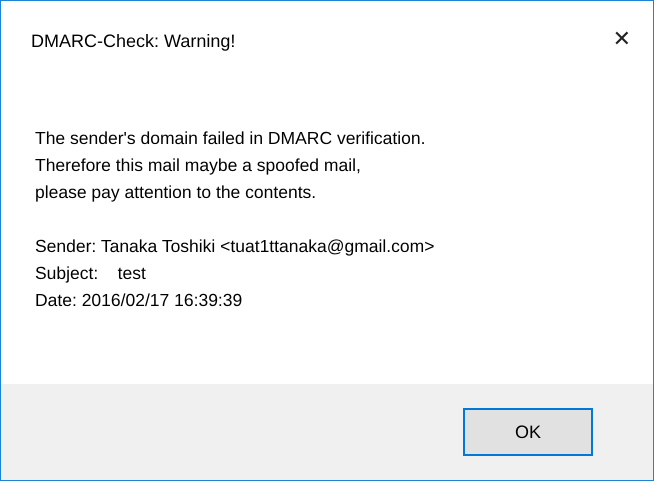 The image size is (654, 481). Describe the element at coordinates (621, 40) in the screenshot. I see `close-button: ✕` at that location.